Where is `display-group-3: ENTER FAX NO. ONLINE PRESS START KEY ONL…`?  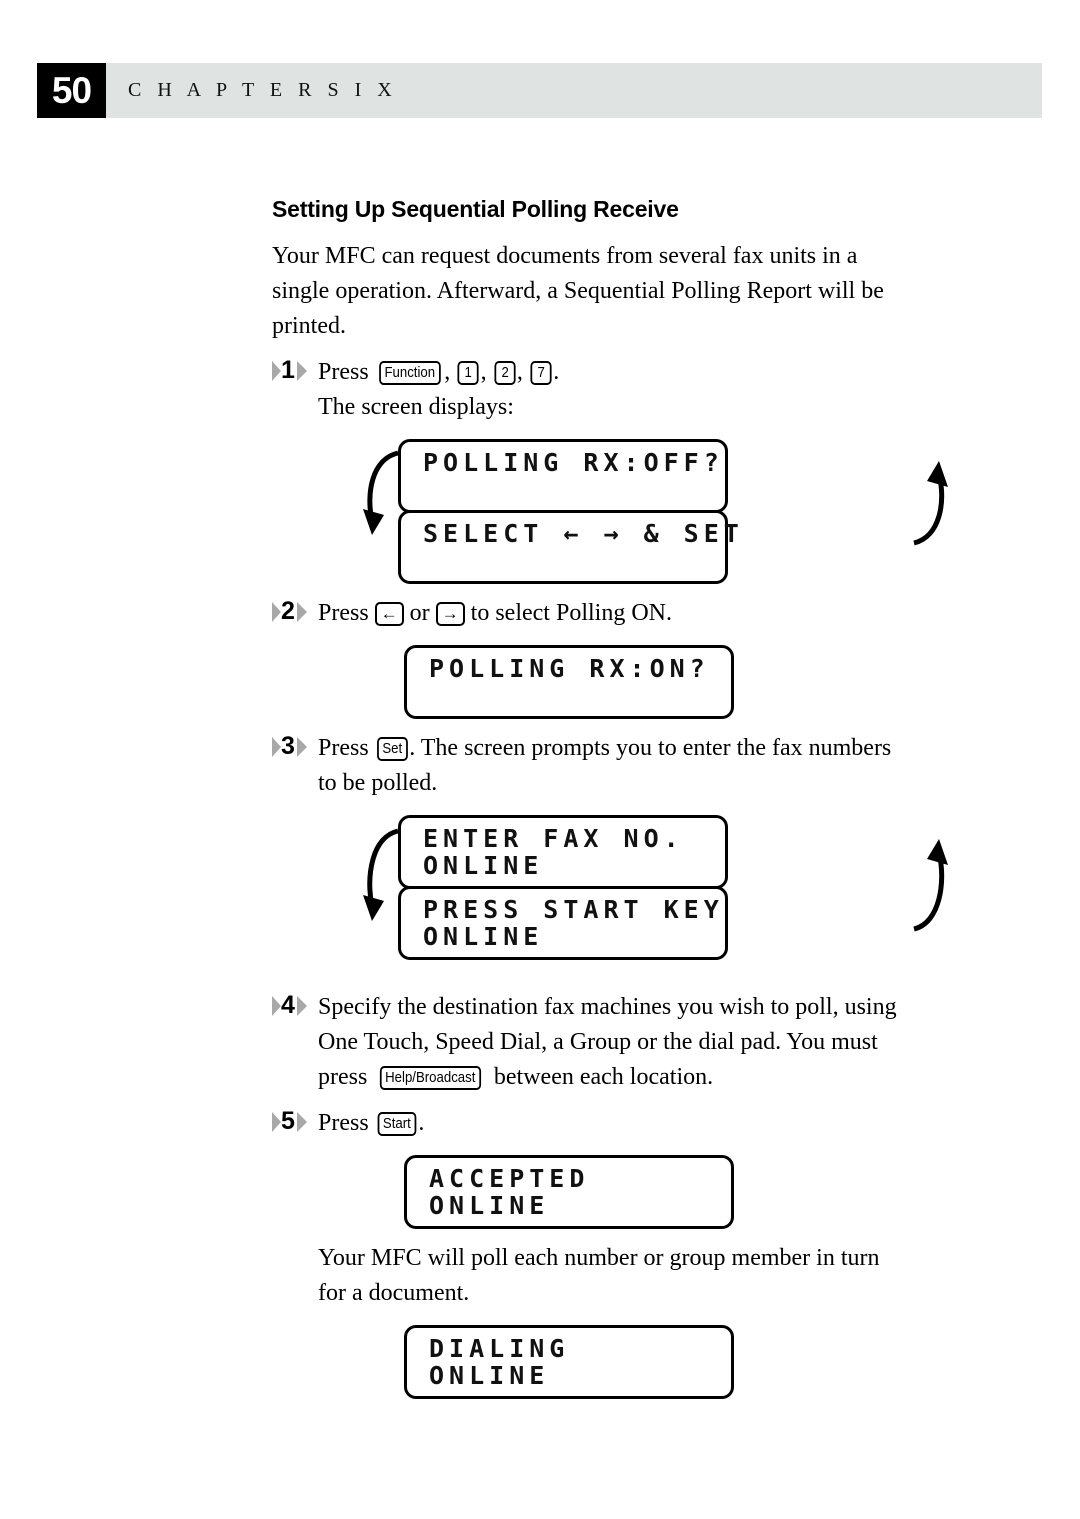 display-group-3: ENTER FAX NO. ONLINE PRESS START KEY ONL… is located at coordinates (655, 887).